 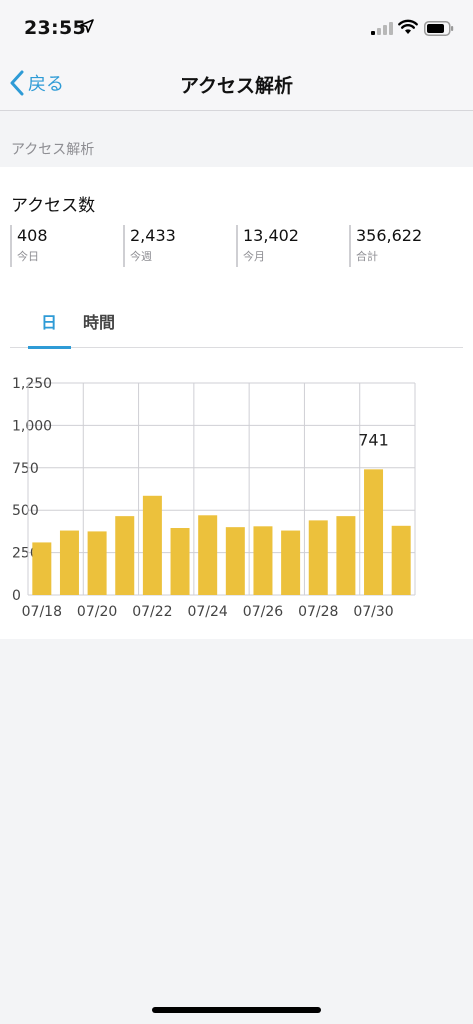 What do you see at coordinates (69, 562) in the screenshot?
I see `bar-07/19` at bounding box center [69, 562].